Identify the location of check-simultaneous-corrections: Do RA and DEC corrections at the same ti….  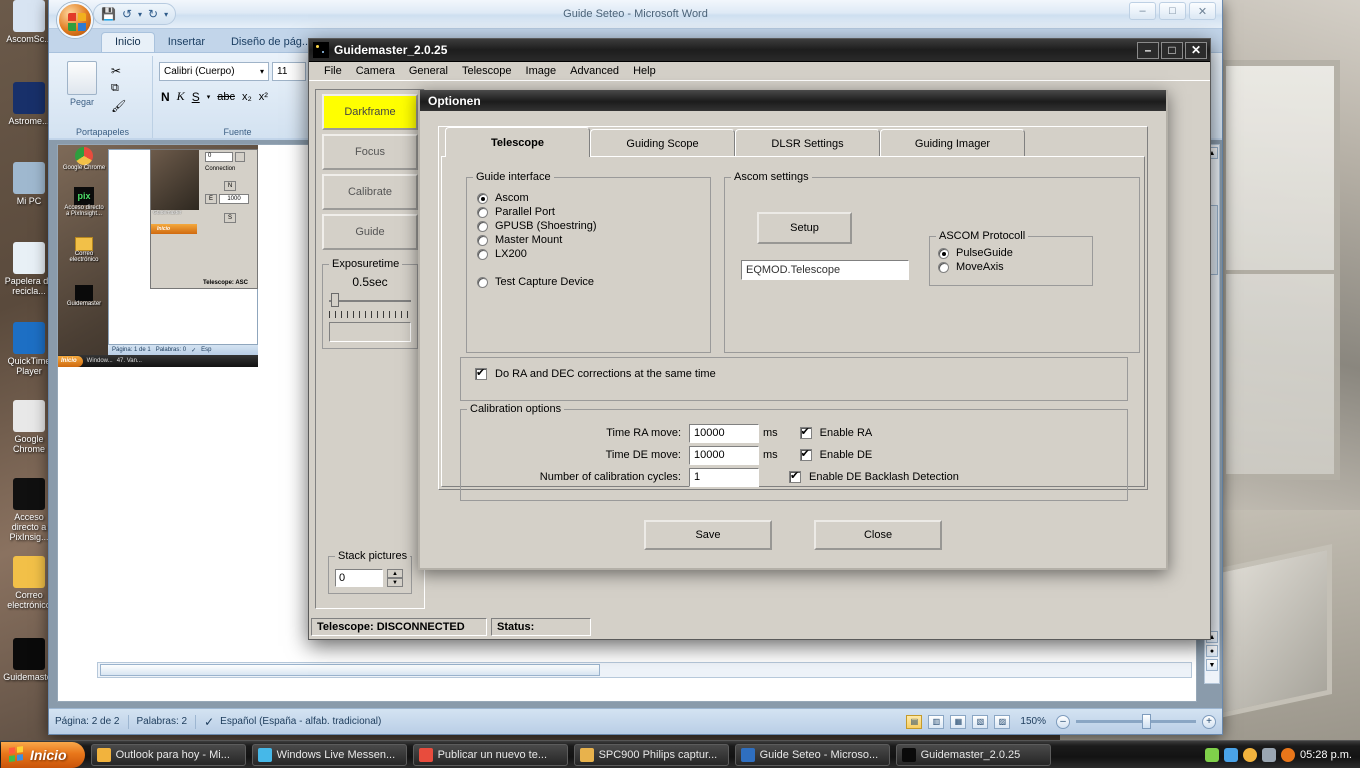
(794, 369).